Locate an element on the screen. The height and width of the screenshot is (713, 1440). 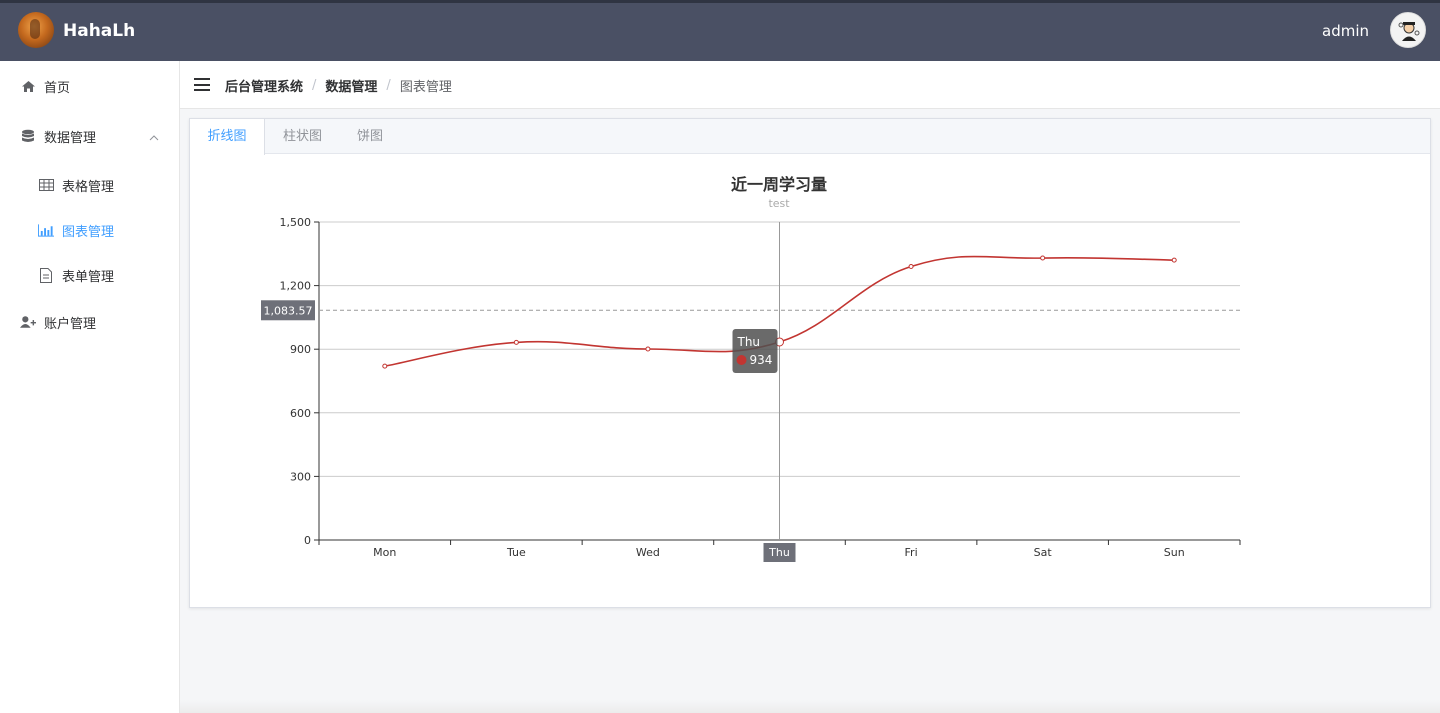
sidebar-item-table-management: 表格管理 is located at coordinates (89, 185).